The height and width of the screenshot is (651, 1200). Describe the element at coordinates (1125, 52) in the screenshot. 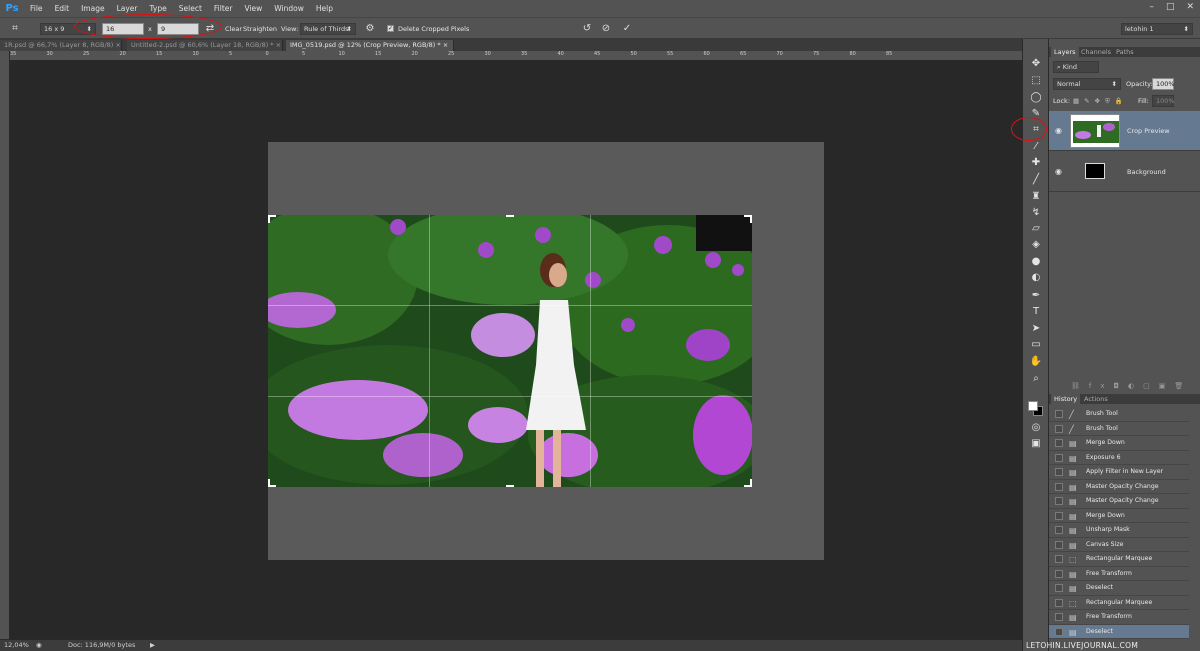

I see `tab-paths: Paths` at that location.